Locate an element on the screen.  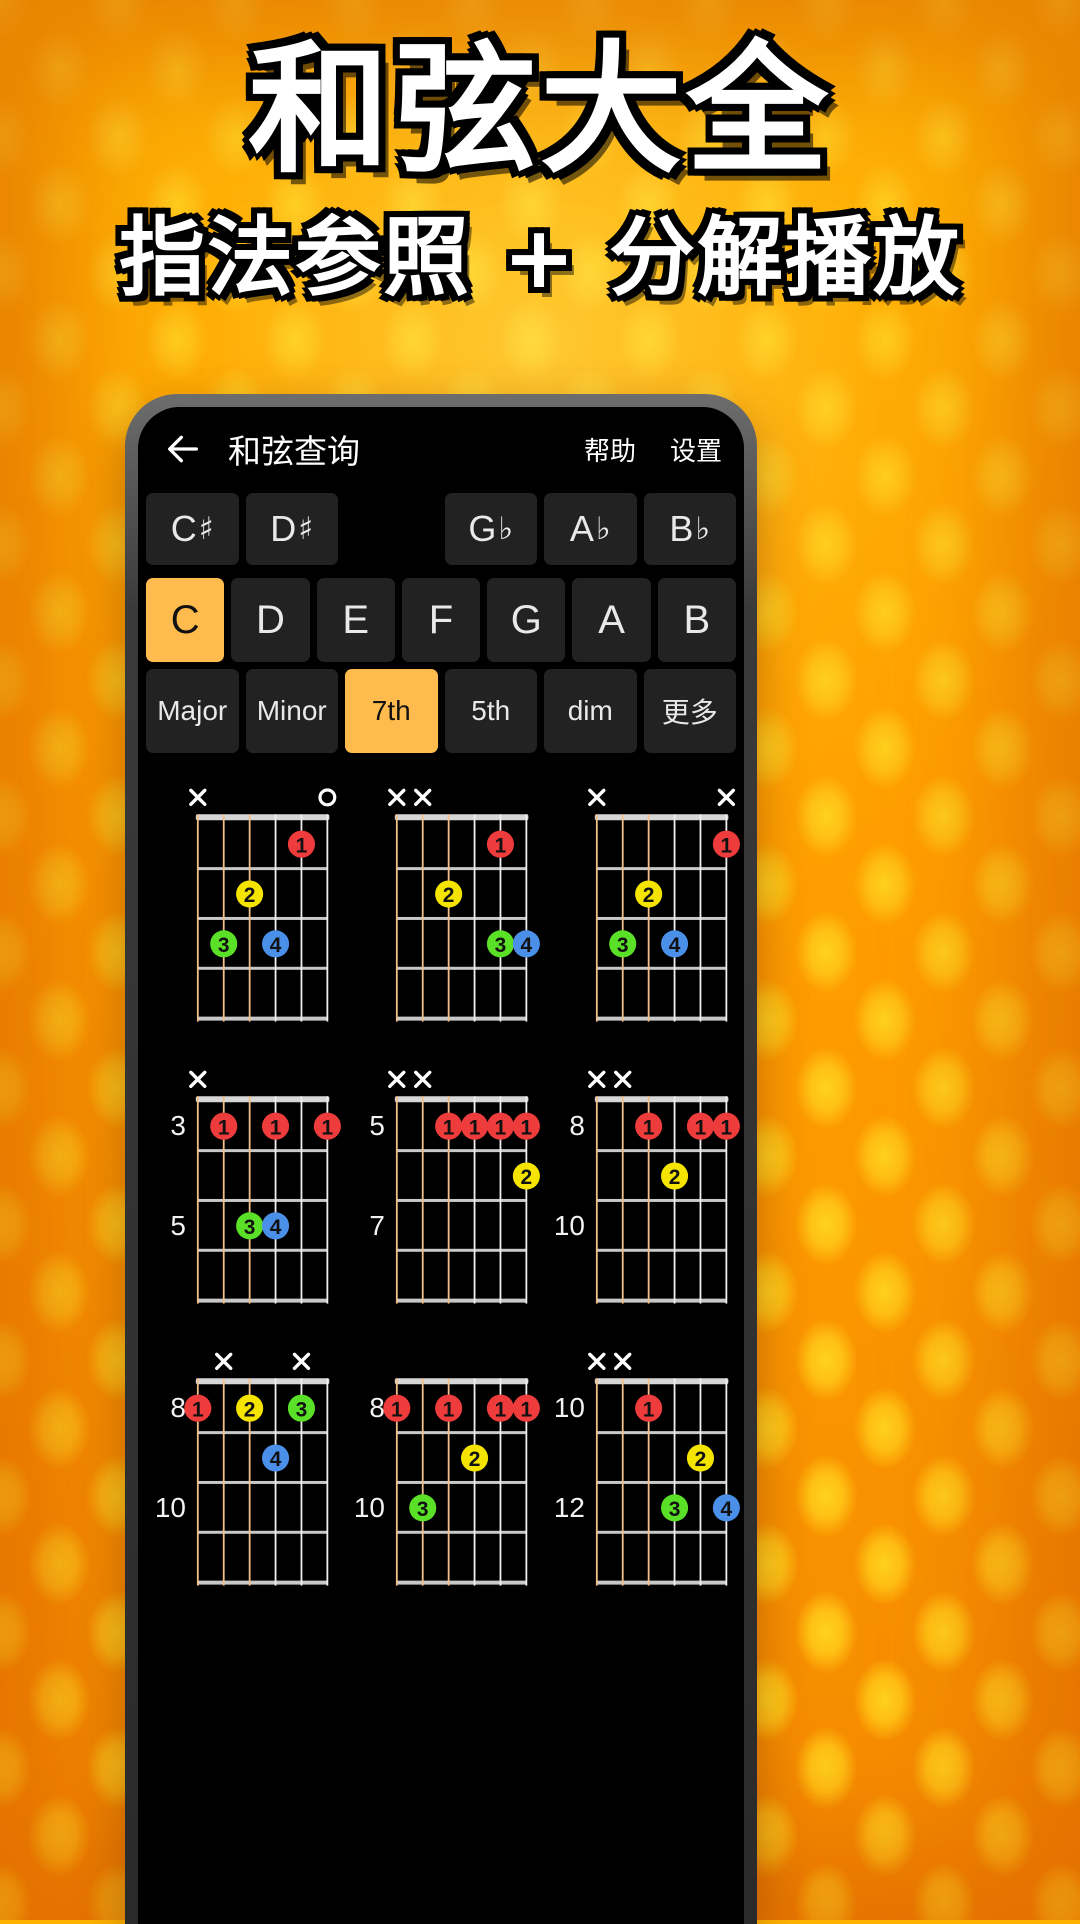
help-button: 帮助 is located at coordinates (610, 449).